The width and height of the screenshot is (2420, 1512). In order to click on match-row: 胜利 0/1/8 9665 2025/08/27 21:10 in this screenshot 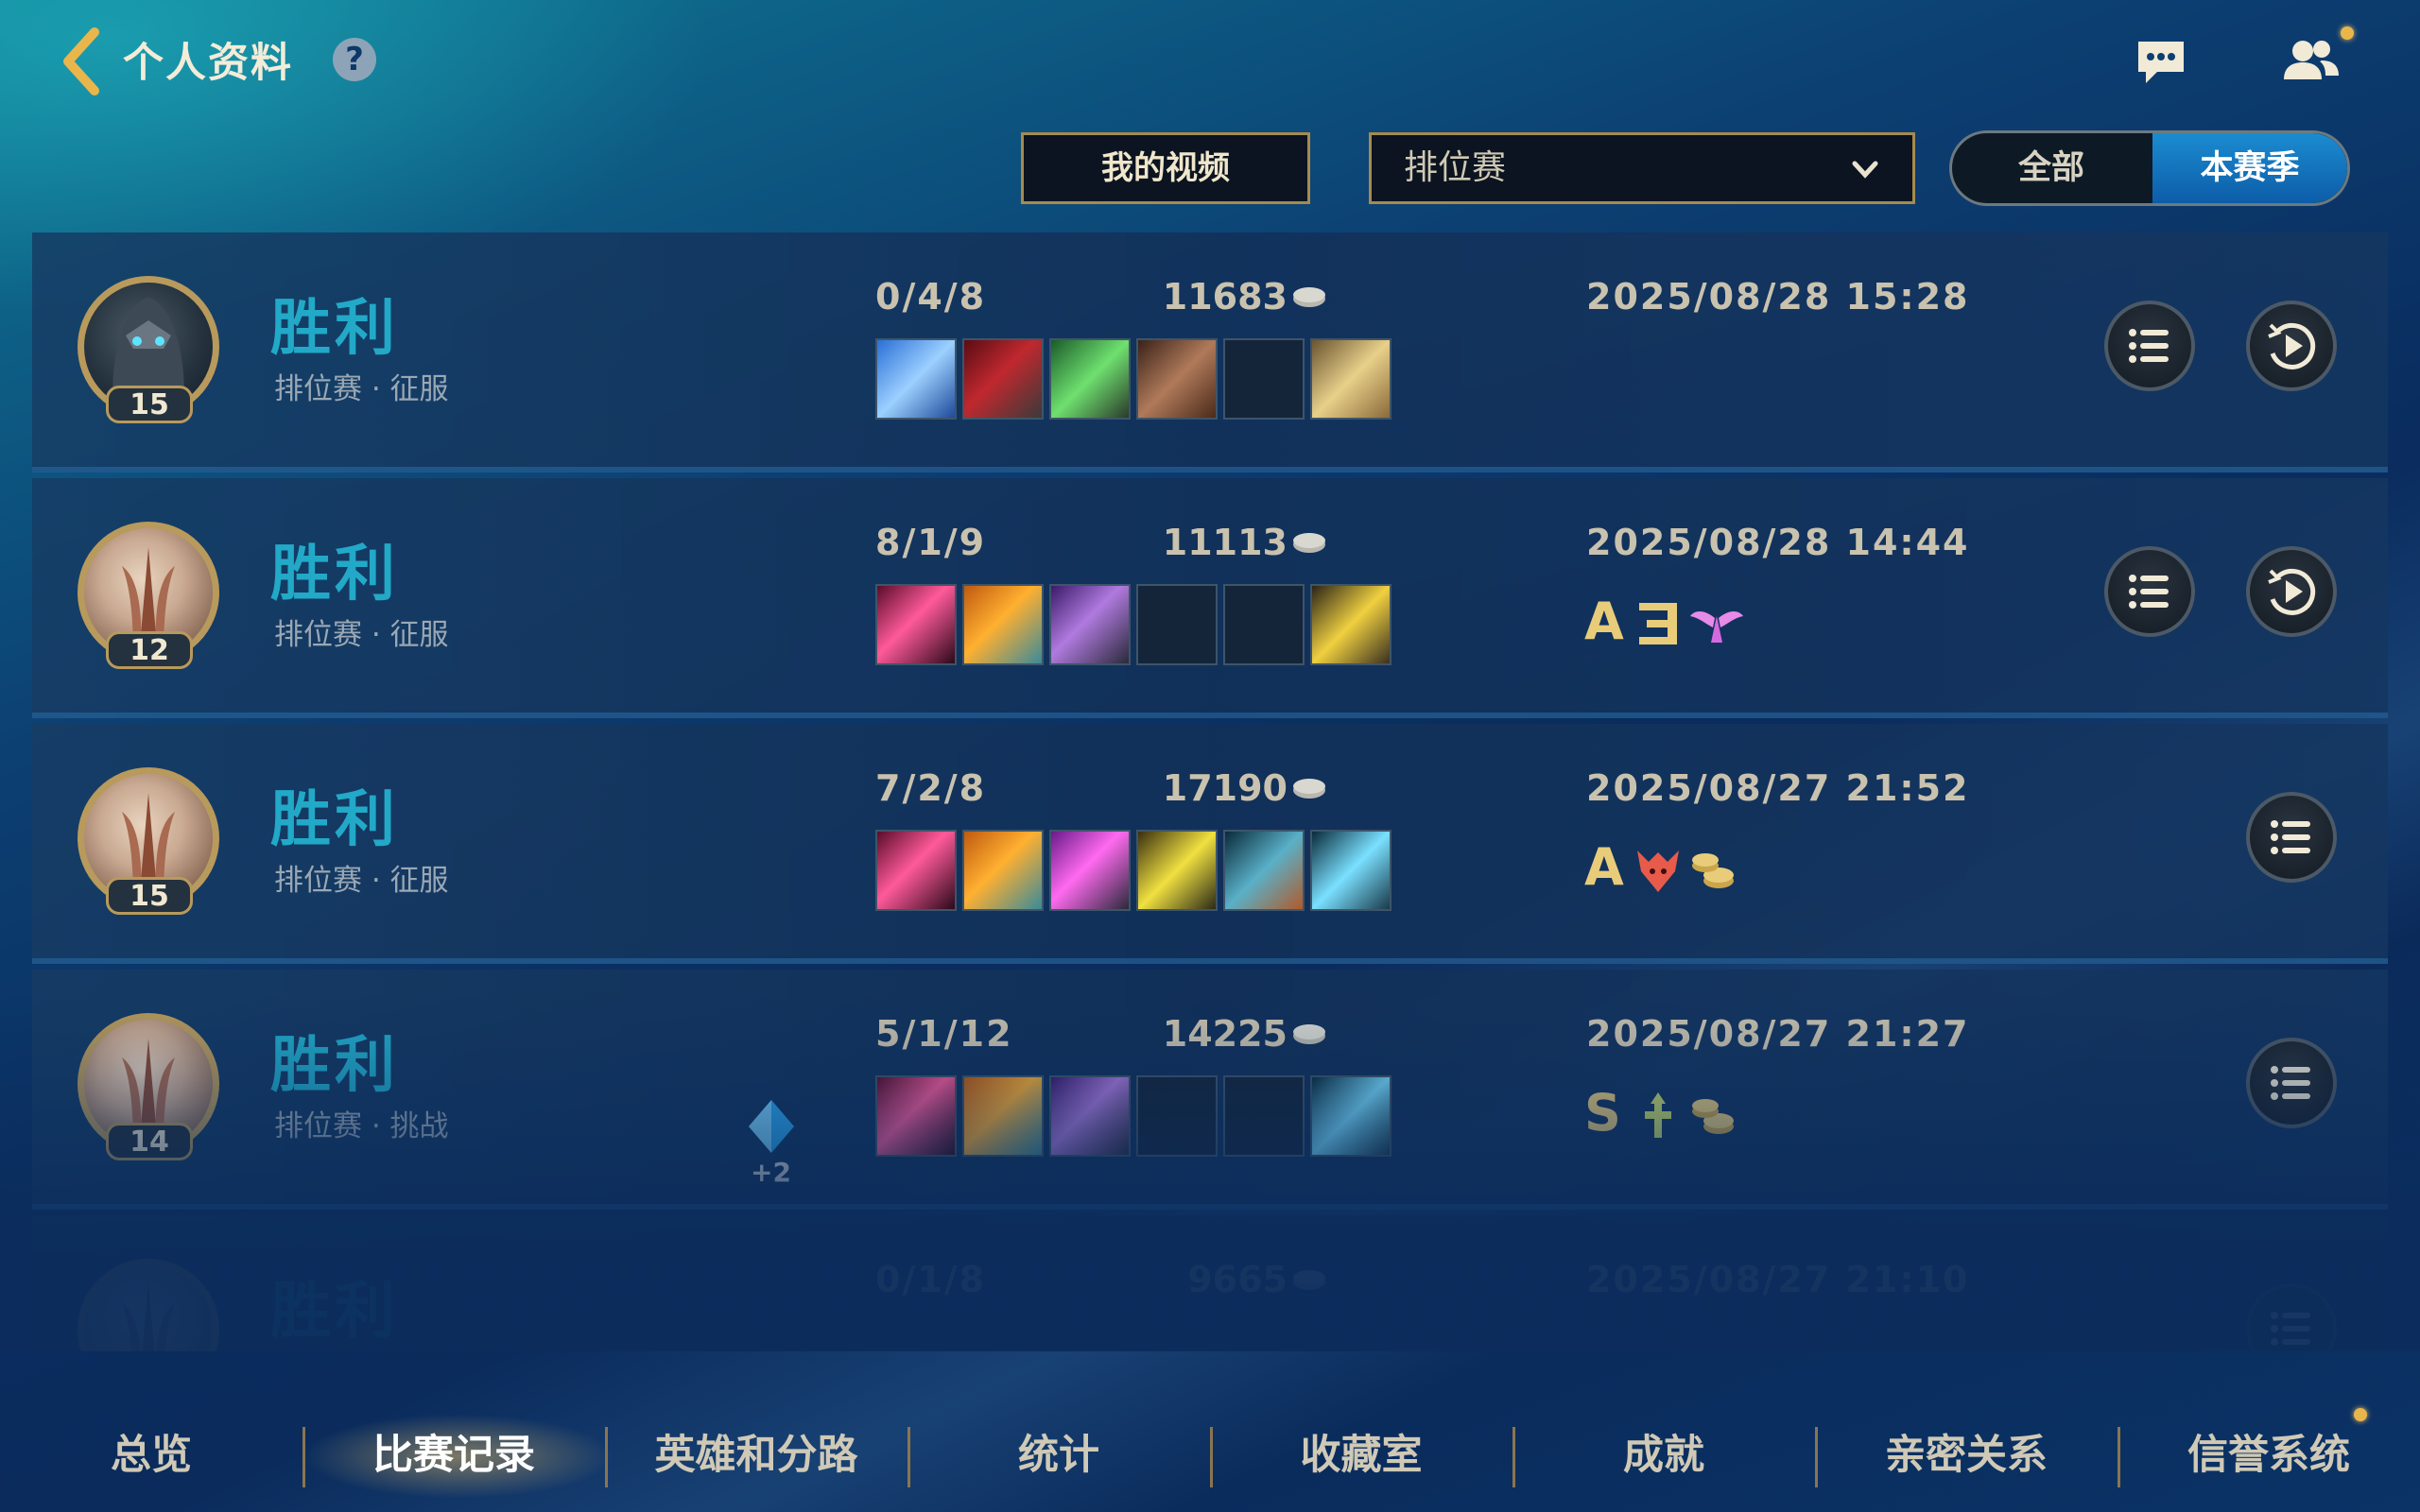, I will do `click(1210, 1283)`.